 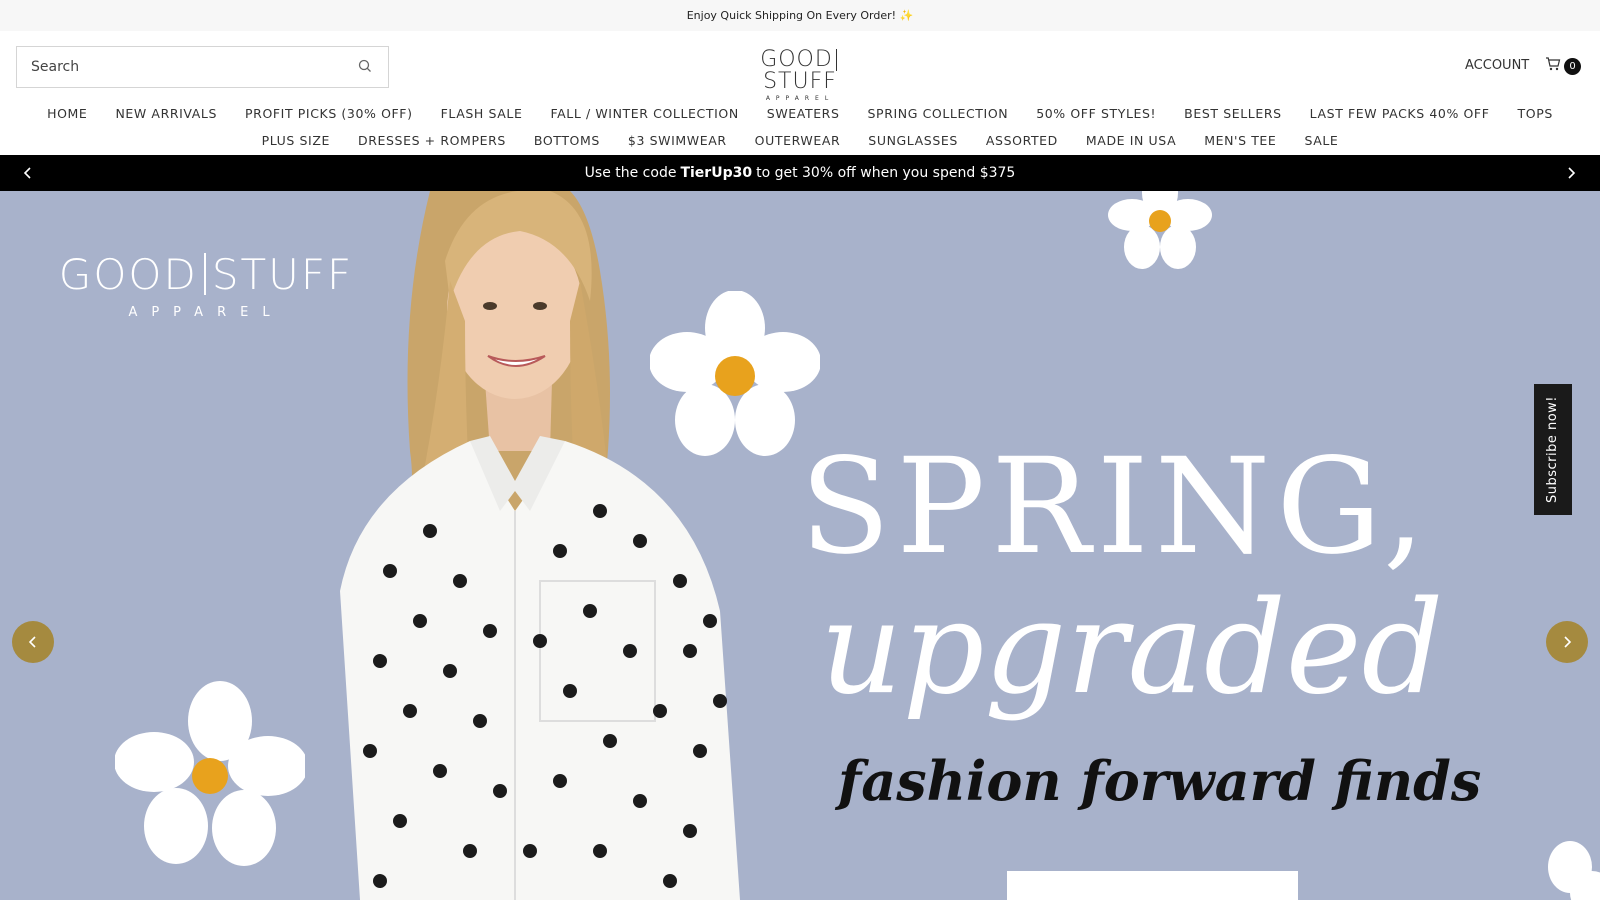 I want to click on nav-item-profit-picks: PROFIT PICKS (30% OFF), so click(x=329, y=113).